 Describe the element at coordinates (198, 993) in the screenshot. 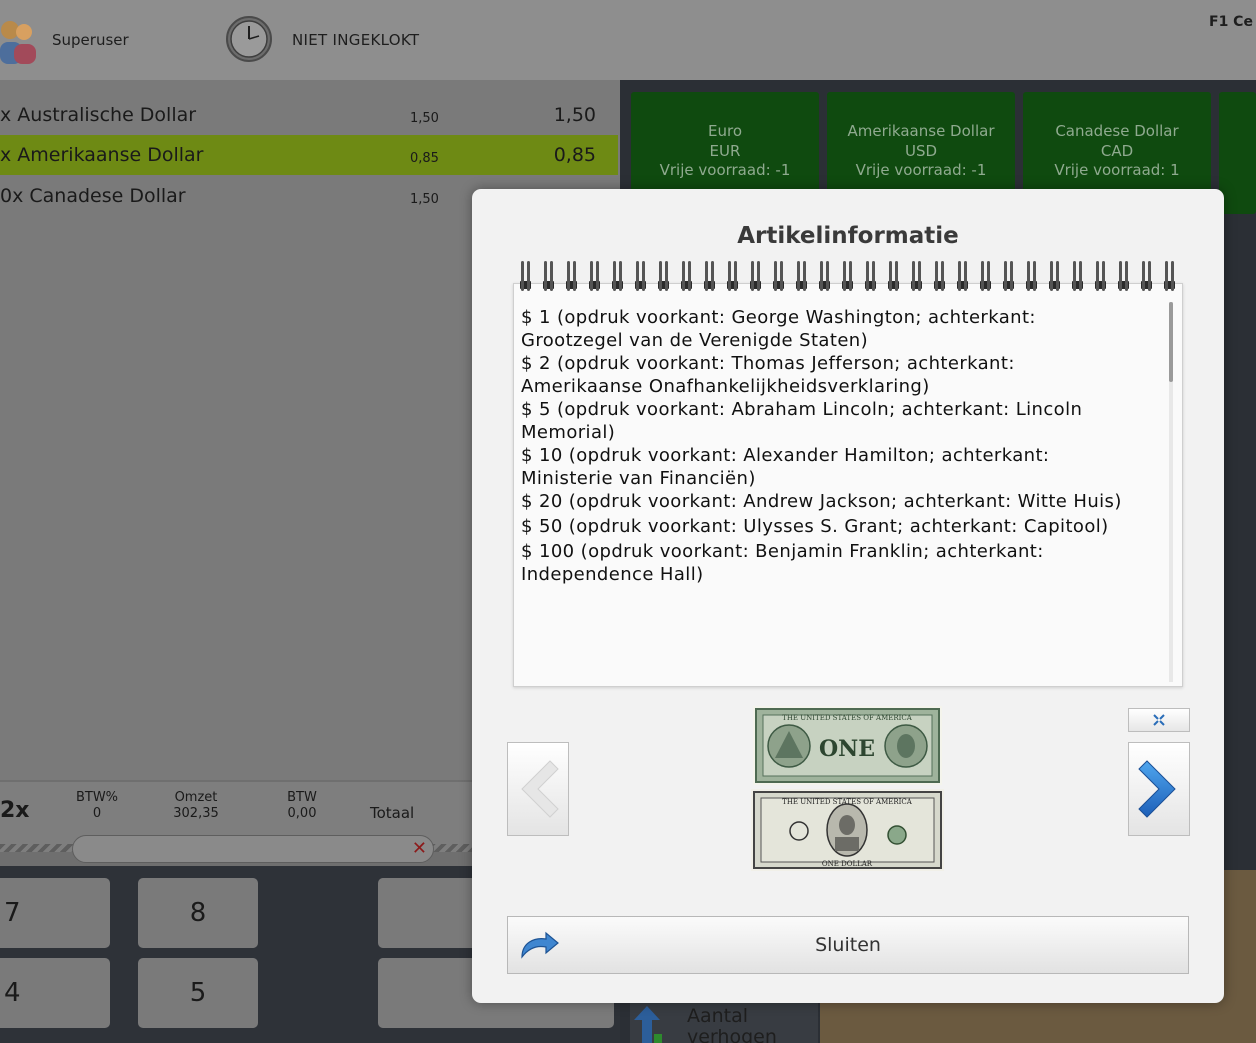

I see `keypad-key-5: 5` at that location.